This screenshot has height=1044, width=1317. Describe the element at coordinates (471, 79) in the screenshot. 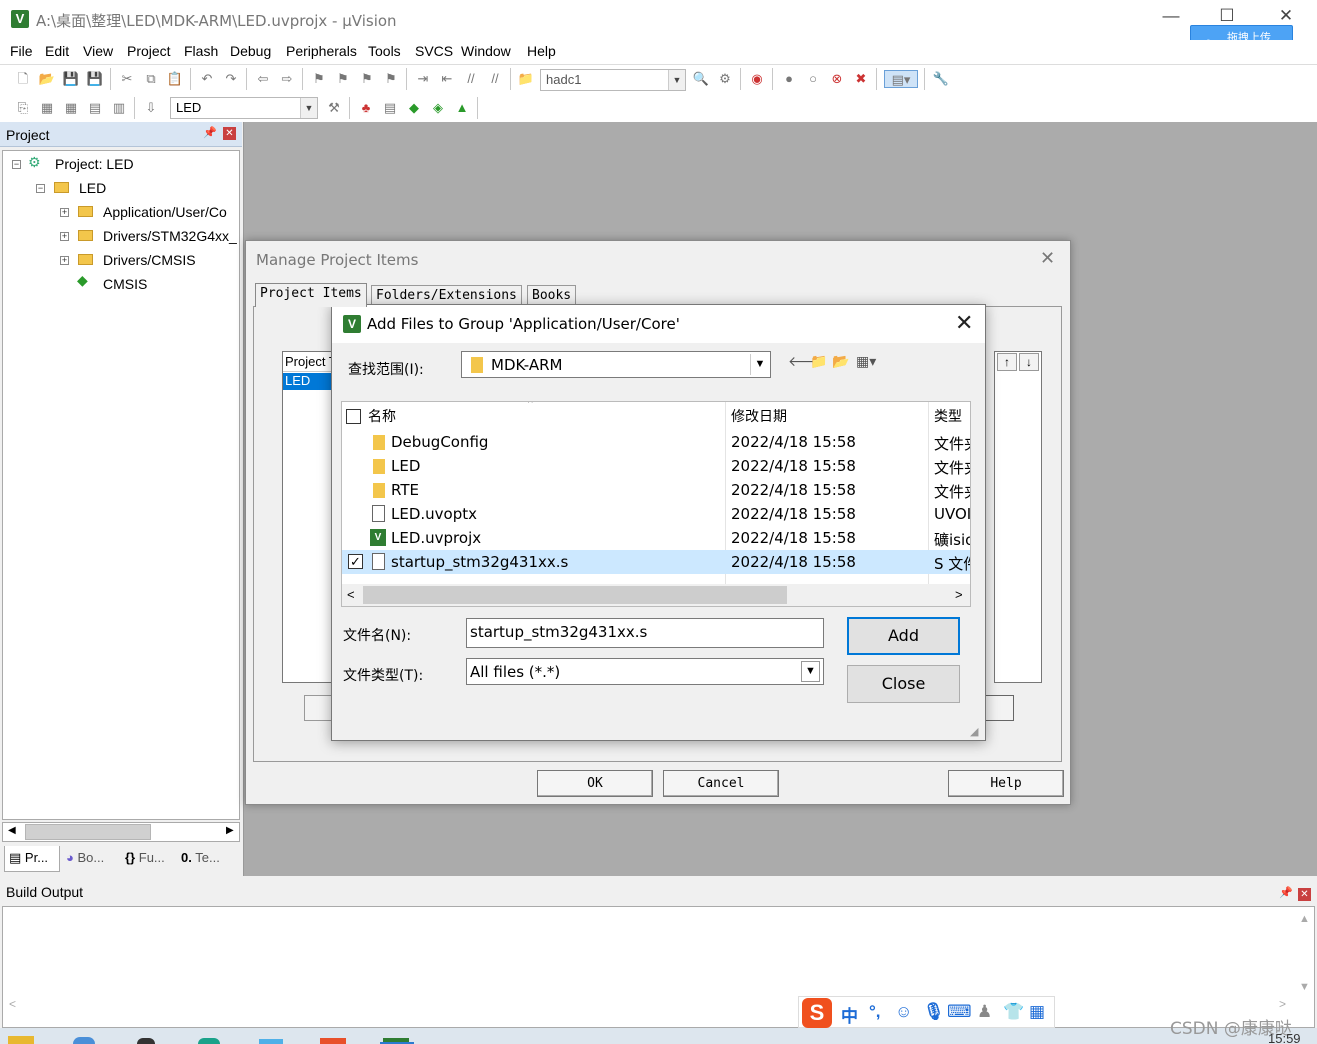

I see `comment-icon: //` at that location.